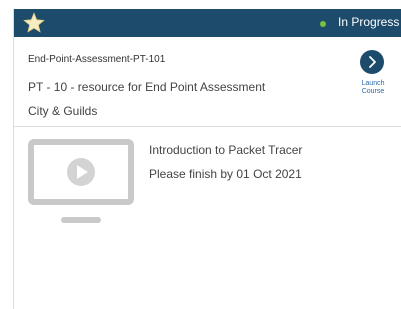 Image resolution: width=401 pixels, height=309 pixels. I want to click on status-indicator-icon, so click(323, 24).